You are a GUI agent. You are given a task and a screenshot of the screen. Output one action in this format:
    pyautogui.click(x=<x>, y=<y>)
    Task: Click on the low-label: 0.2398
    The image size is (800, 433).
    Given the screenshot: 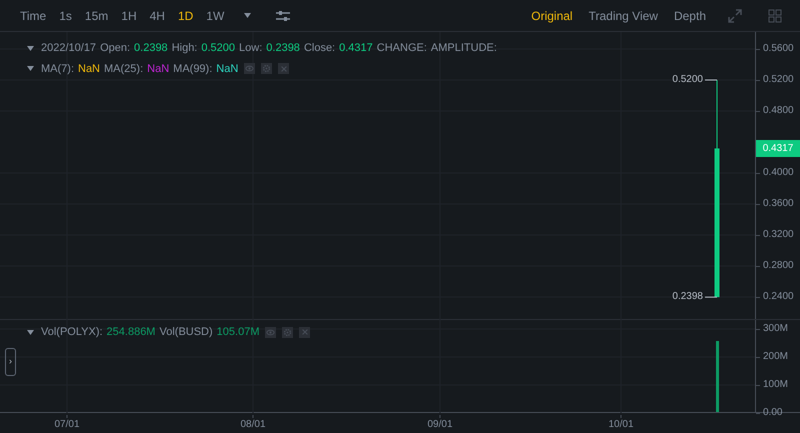 What is the action you would take?
    pyautogui.click(x=687, y=297)
    